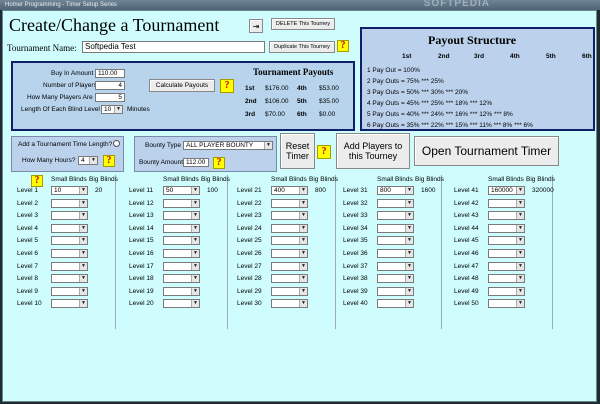 The image size is (600, 404). Describe the element at coordinates (293, 72) in the screenshot. I see `payouts-title: Tournament Payouts` at that location.